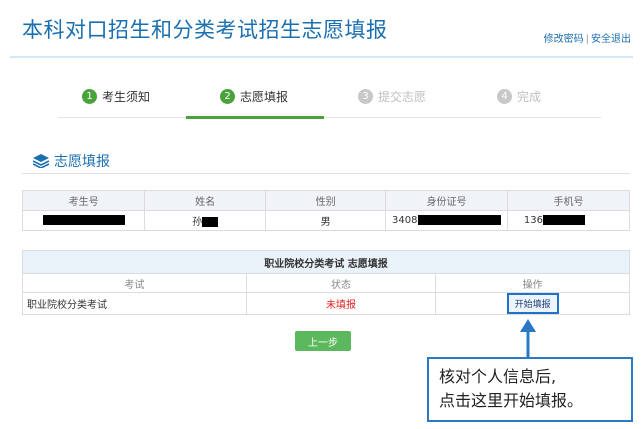 The width and height of the screenshot is (643, 429). Describe the element at coordinates (529, 97) in the screenshot. I see `step-4-label: 完成` at that location.